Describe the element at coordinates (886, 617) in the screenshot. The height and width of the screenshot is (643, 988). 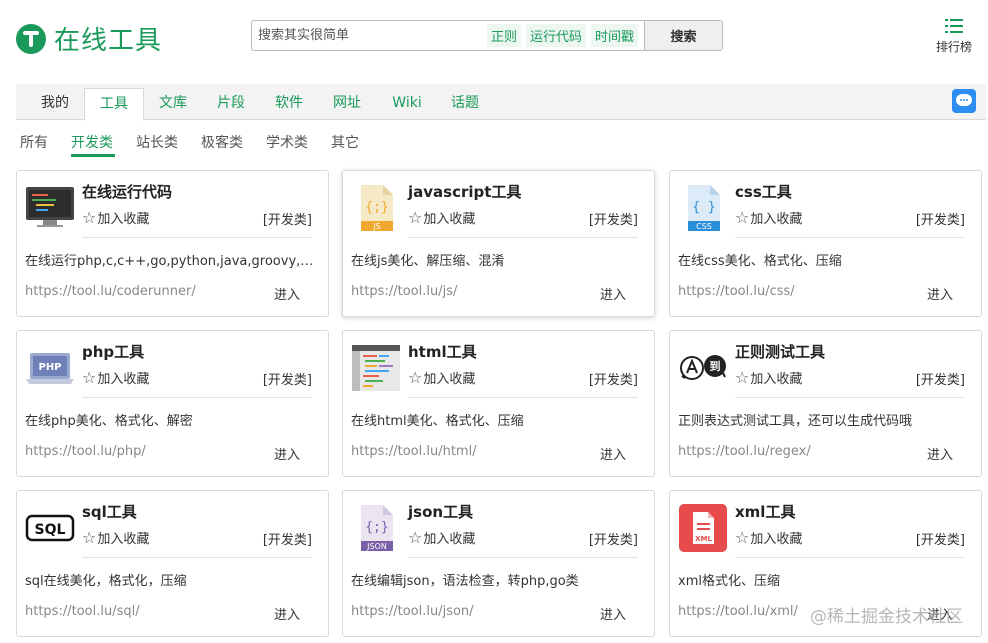
I see `watermark: @稀土掘金技术社区` at that location.